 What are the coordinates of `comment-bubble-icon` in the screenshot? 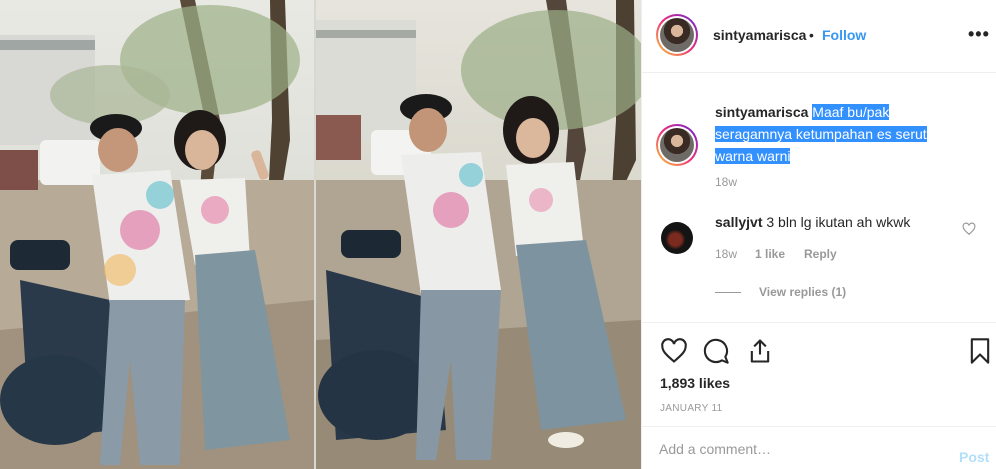 It's located at (716, 351).